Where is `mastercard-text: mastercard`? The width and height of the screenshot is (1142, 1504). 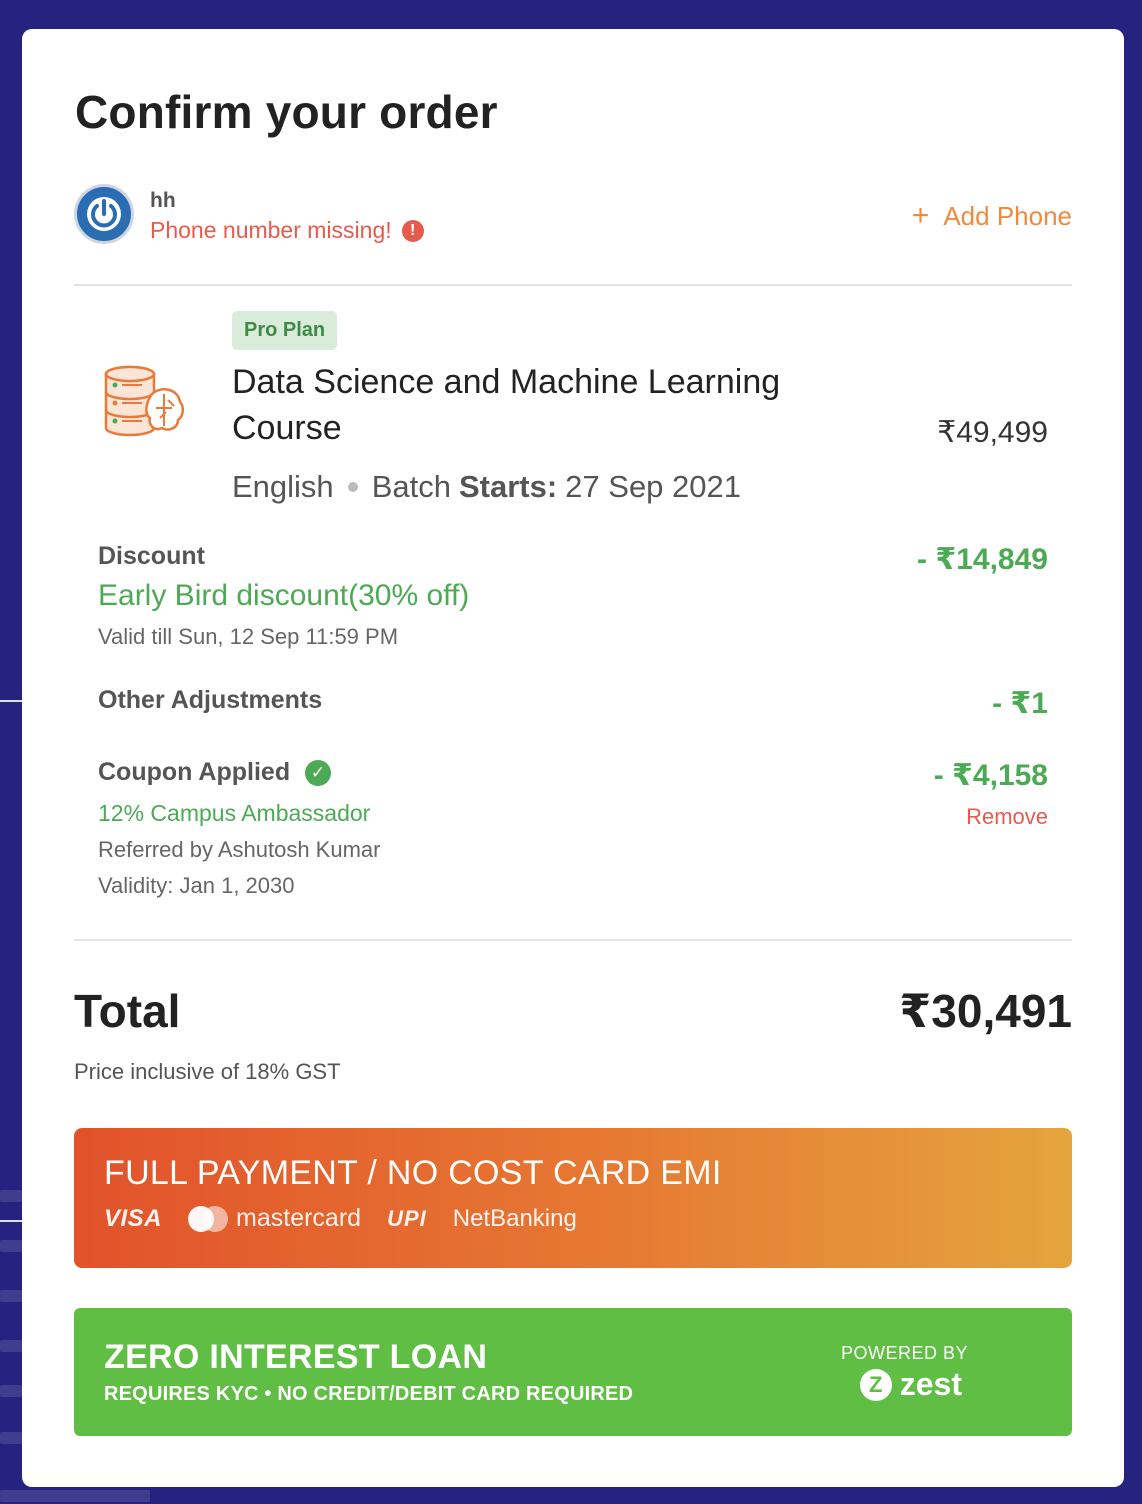
mastercard-text: mastercard is located at coordinates (299, 1218).